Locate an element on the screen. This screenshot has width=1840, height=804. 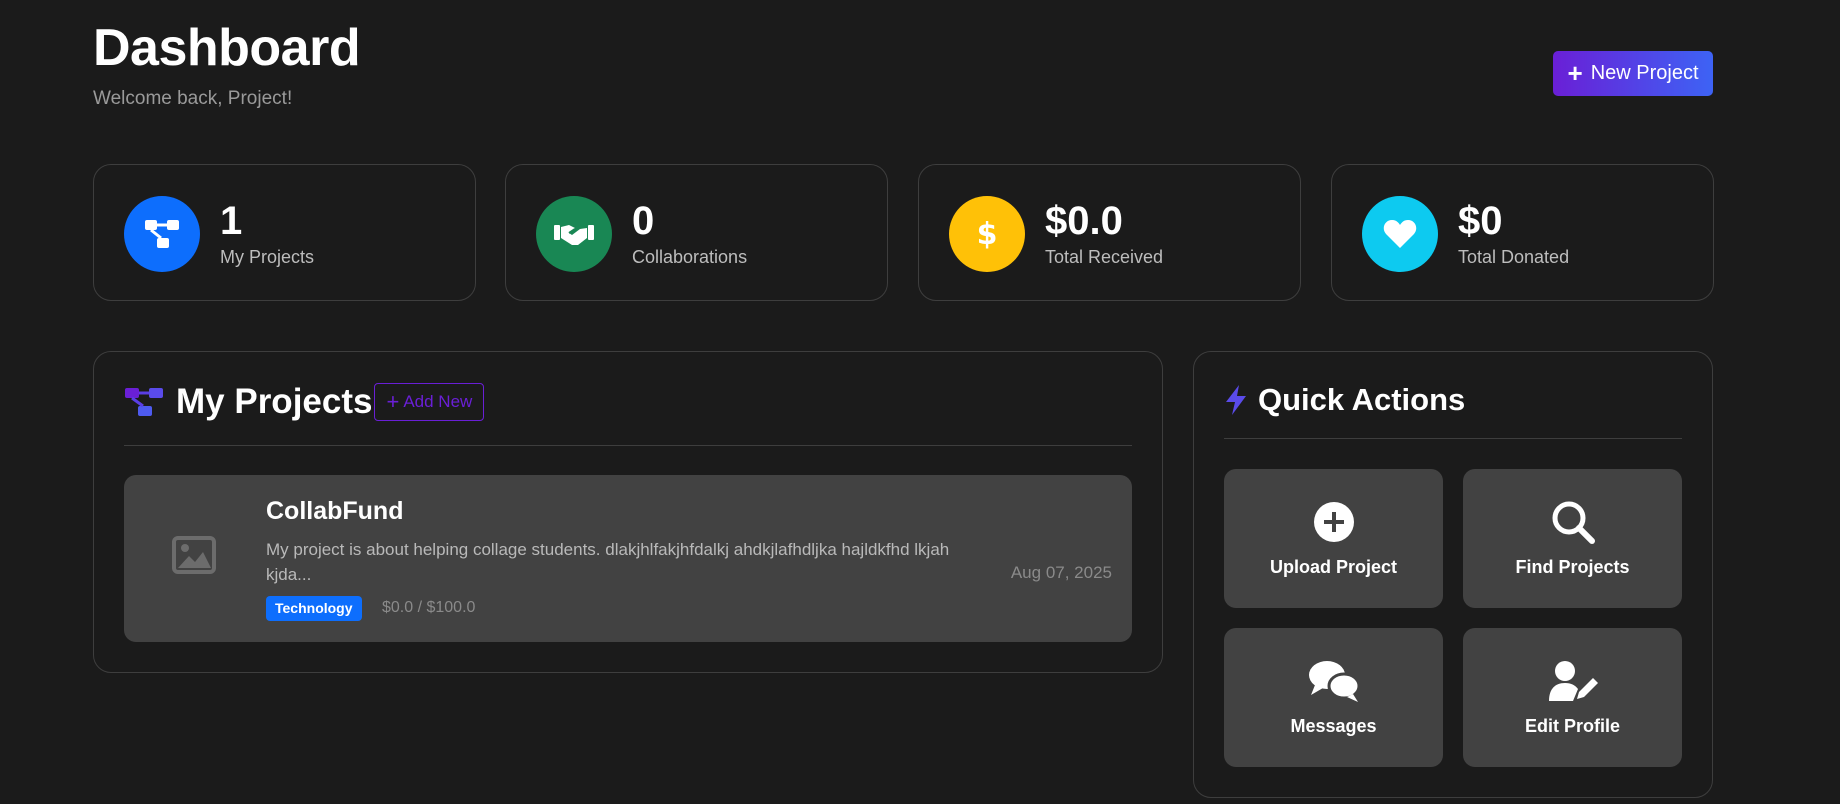
my-projects-header: My Projects + Add New is located at coordinates (304, 402).